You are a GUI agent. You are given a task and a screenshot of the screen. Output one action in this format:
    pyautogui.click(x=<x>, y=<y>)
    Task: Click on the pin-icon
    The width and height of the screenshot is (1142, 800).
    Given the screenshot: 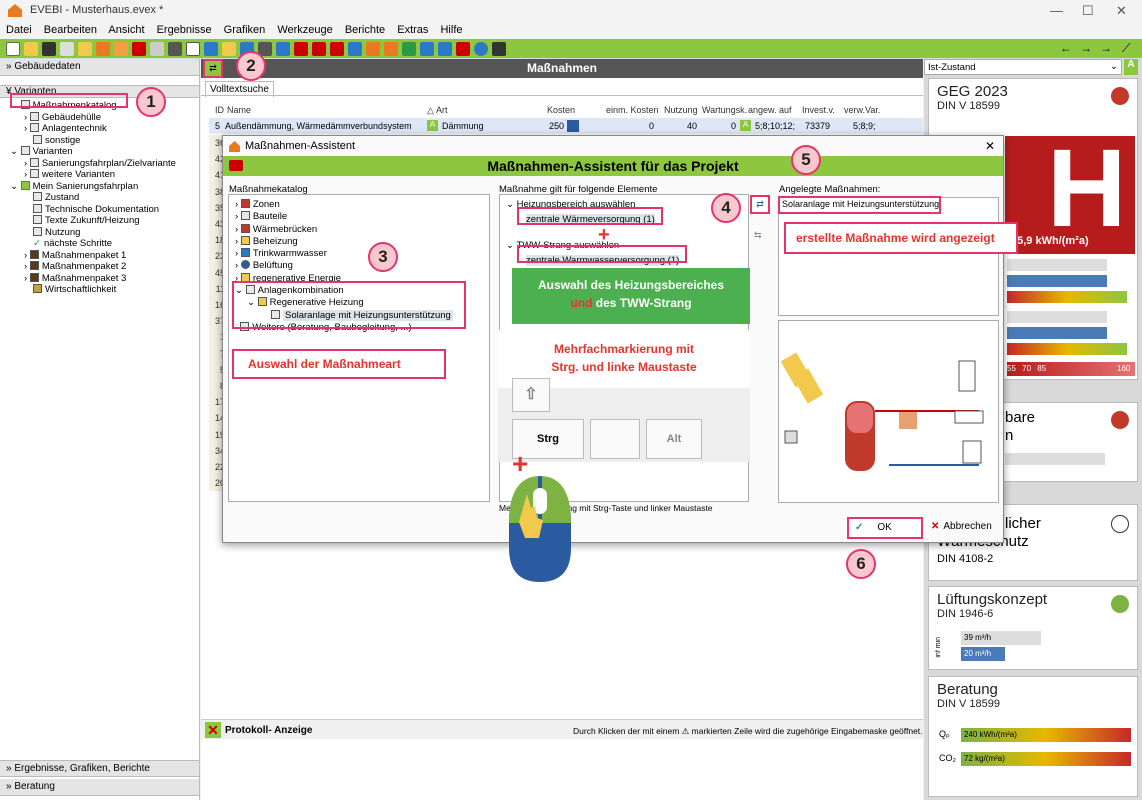 What is the action you would take?
    pyautogui.click(x=301, y=49)
    